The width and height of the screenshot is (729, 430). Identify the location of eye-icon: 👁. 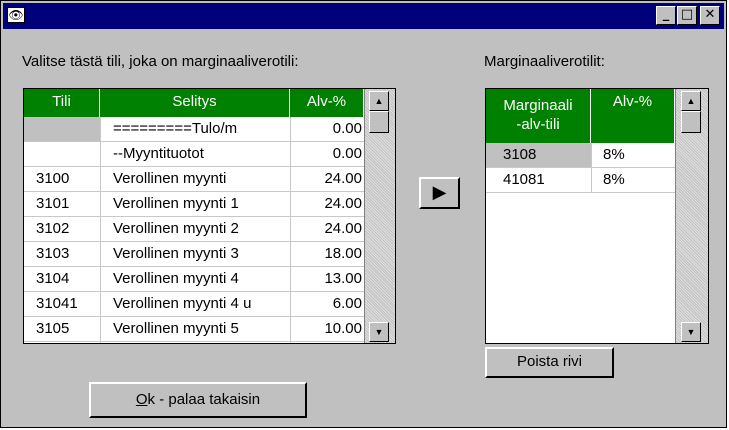
(16, 15).